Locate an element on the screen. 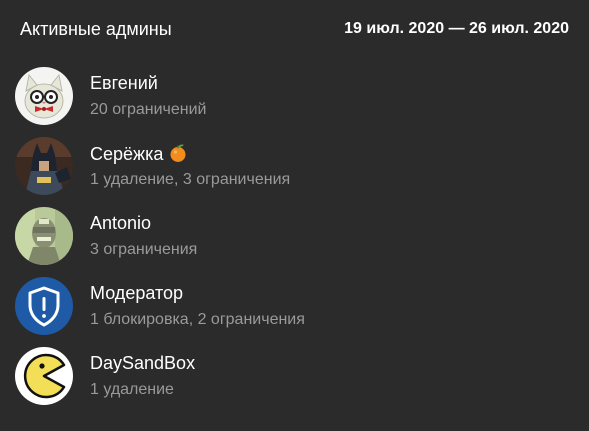 Image resolution: width=589 pixels, height=431 pixels. admin-stats: 1 удаление is located at coordinates (132, 389).